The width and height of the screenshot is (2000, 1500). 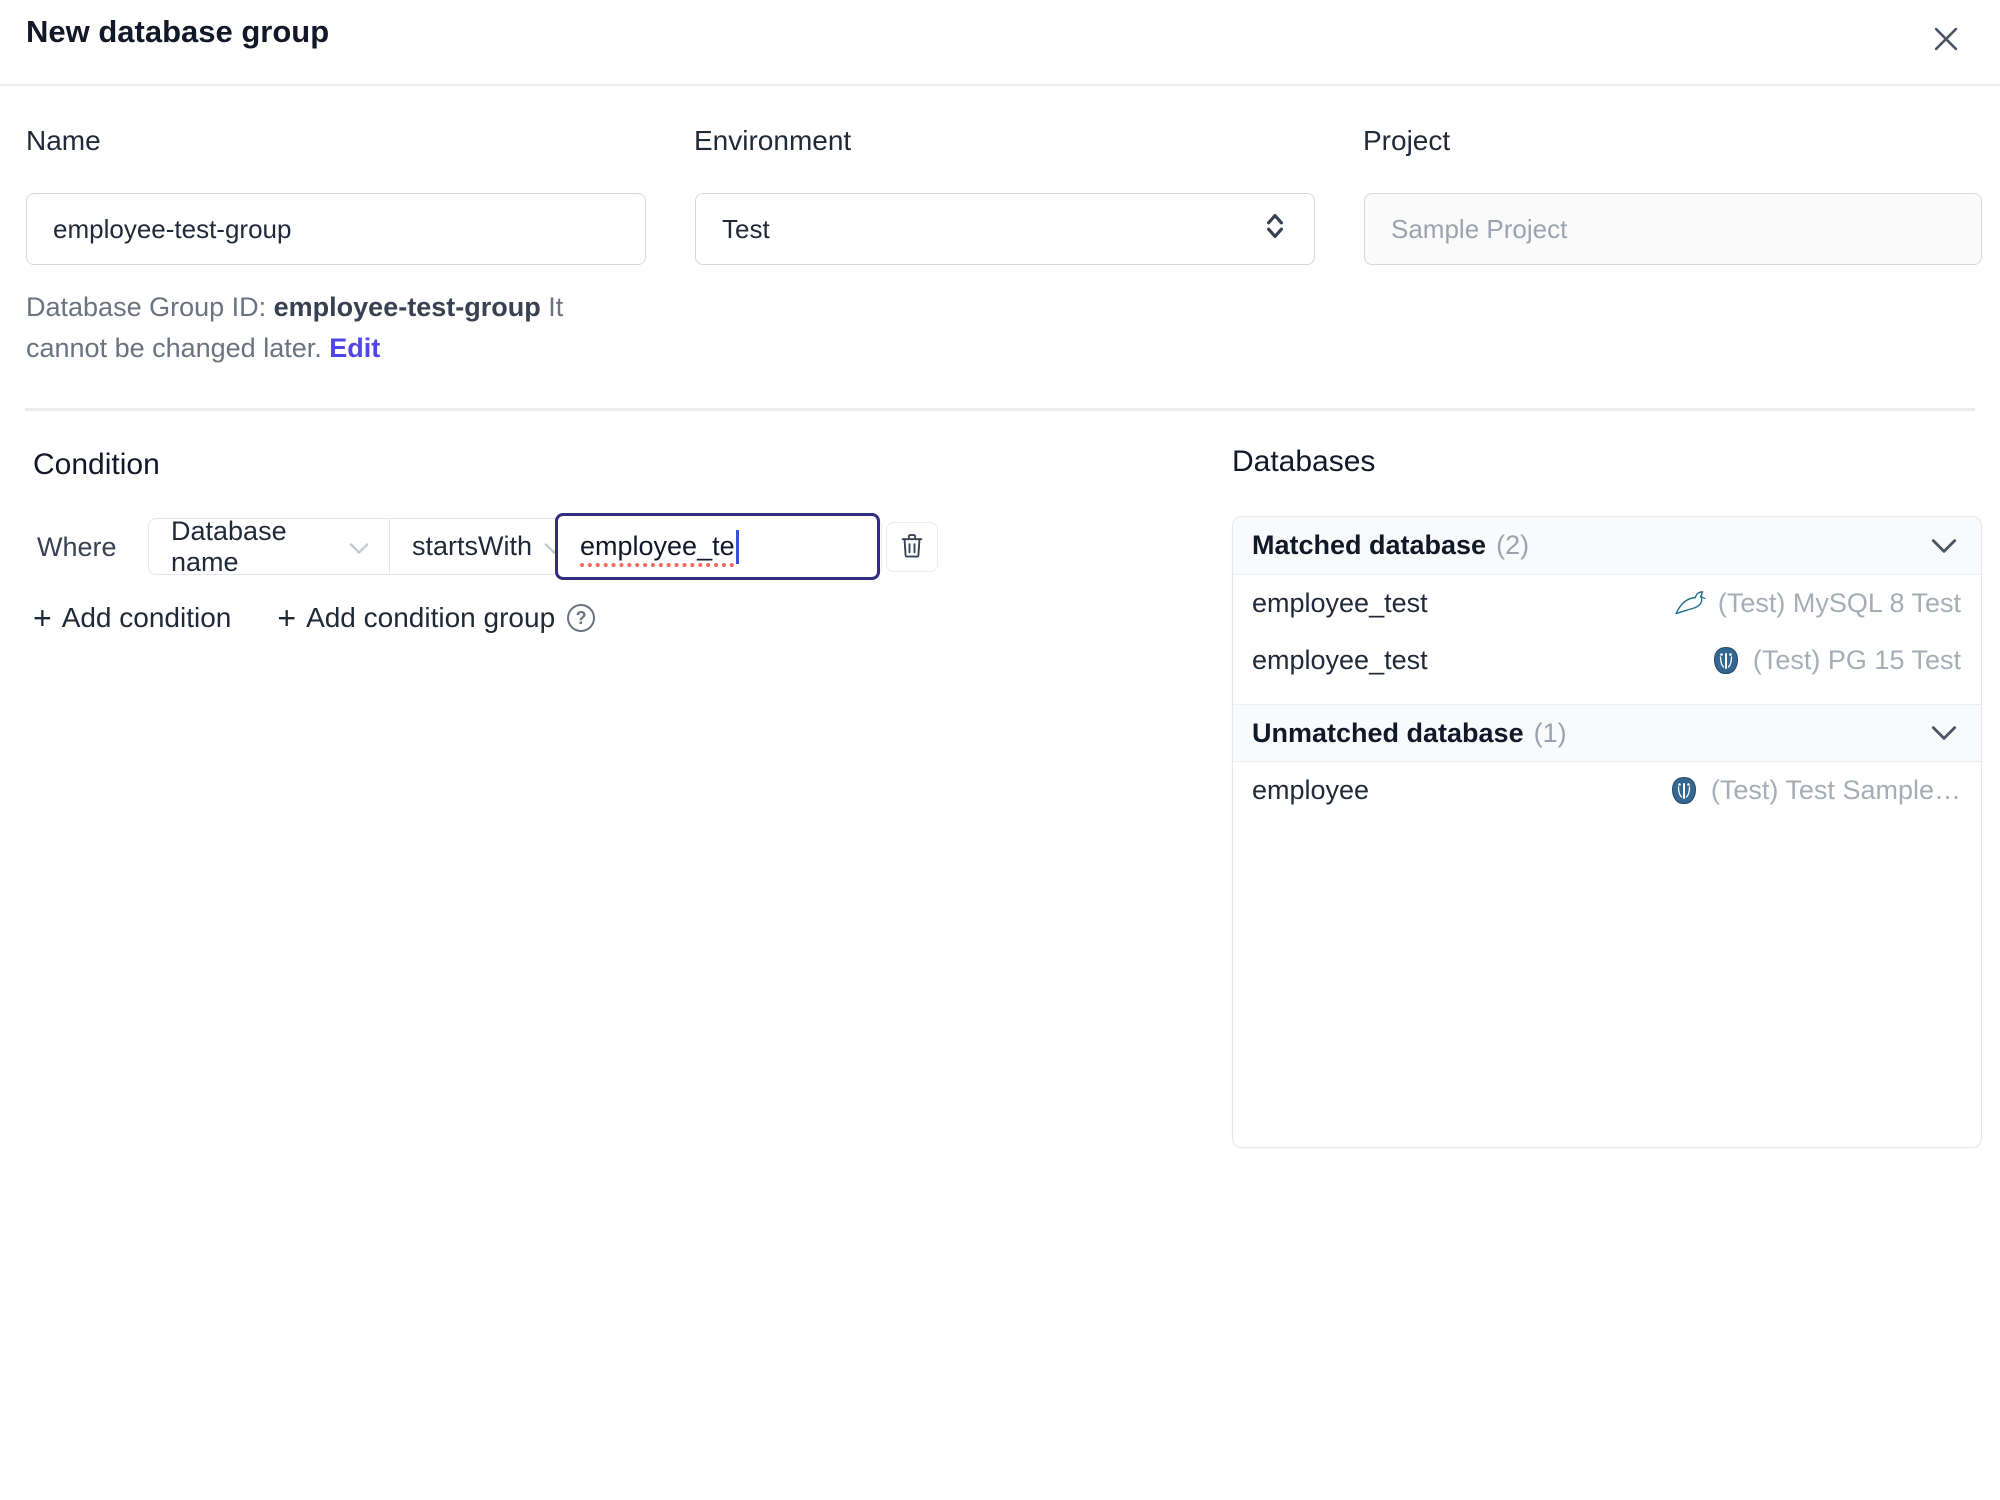 I want to click on add-condition-group-label: Add condition group, so click(x=431, y=617).